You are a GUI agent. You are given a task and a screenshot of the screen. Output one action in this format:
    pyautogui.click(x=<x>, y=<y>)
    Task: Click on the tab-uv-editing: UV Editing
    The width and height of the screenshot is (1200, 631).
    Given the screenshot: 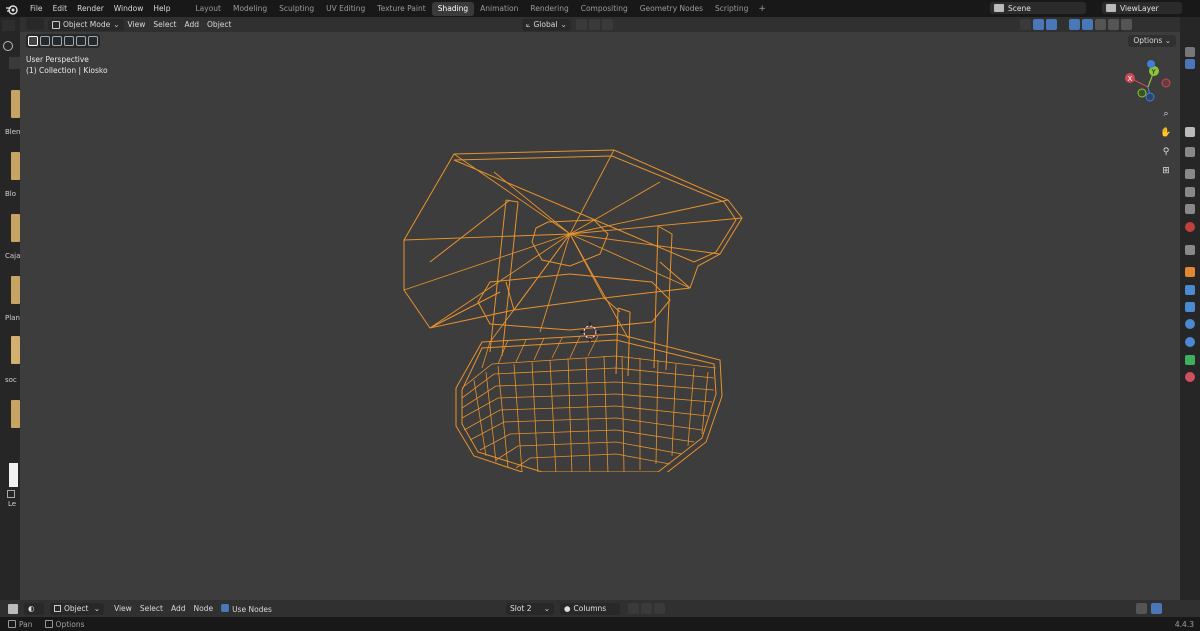 What is the action you would take?
    pyautogui.click(x=345, y=9)
    